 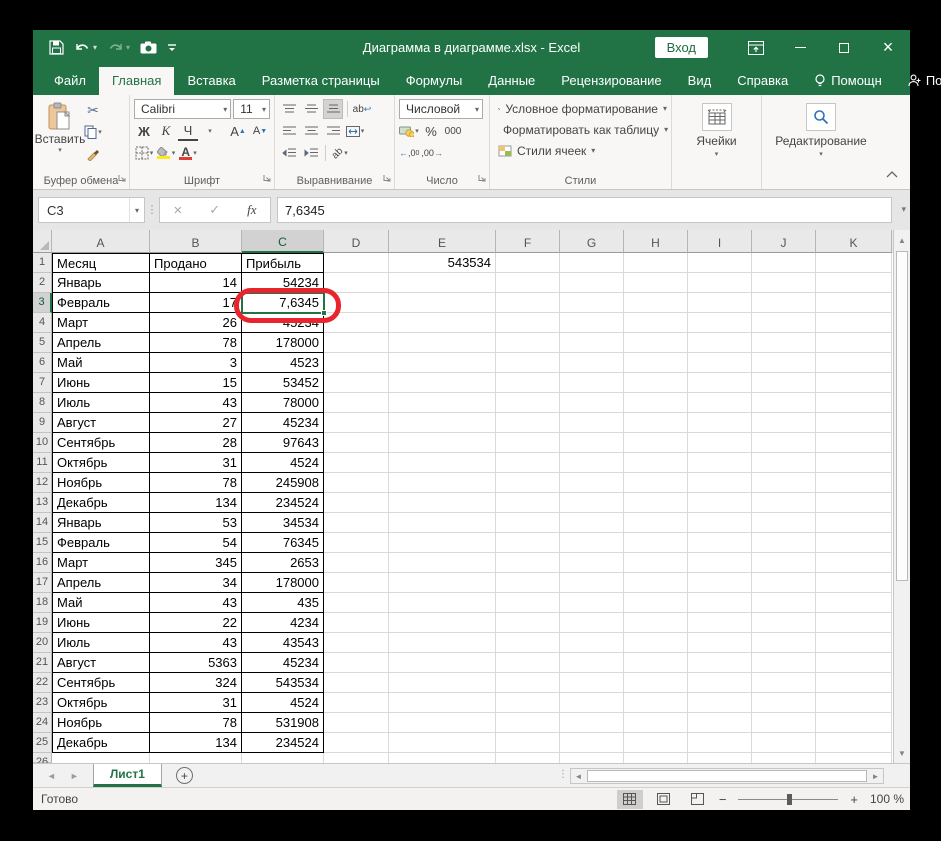 What do you see at coordinates (196, 758) in the screenshot?
I see `cell-B26` at bounding box center [196, 758].